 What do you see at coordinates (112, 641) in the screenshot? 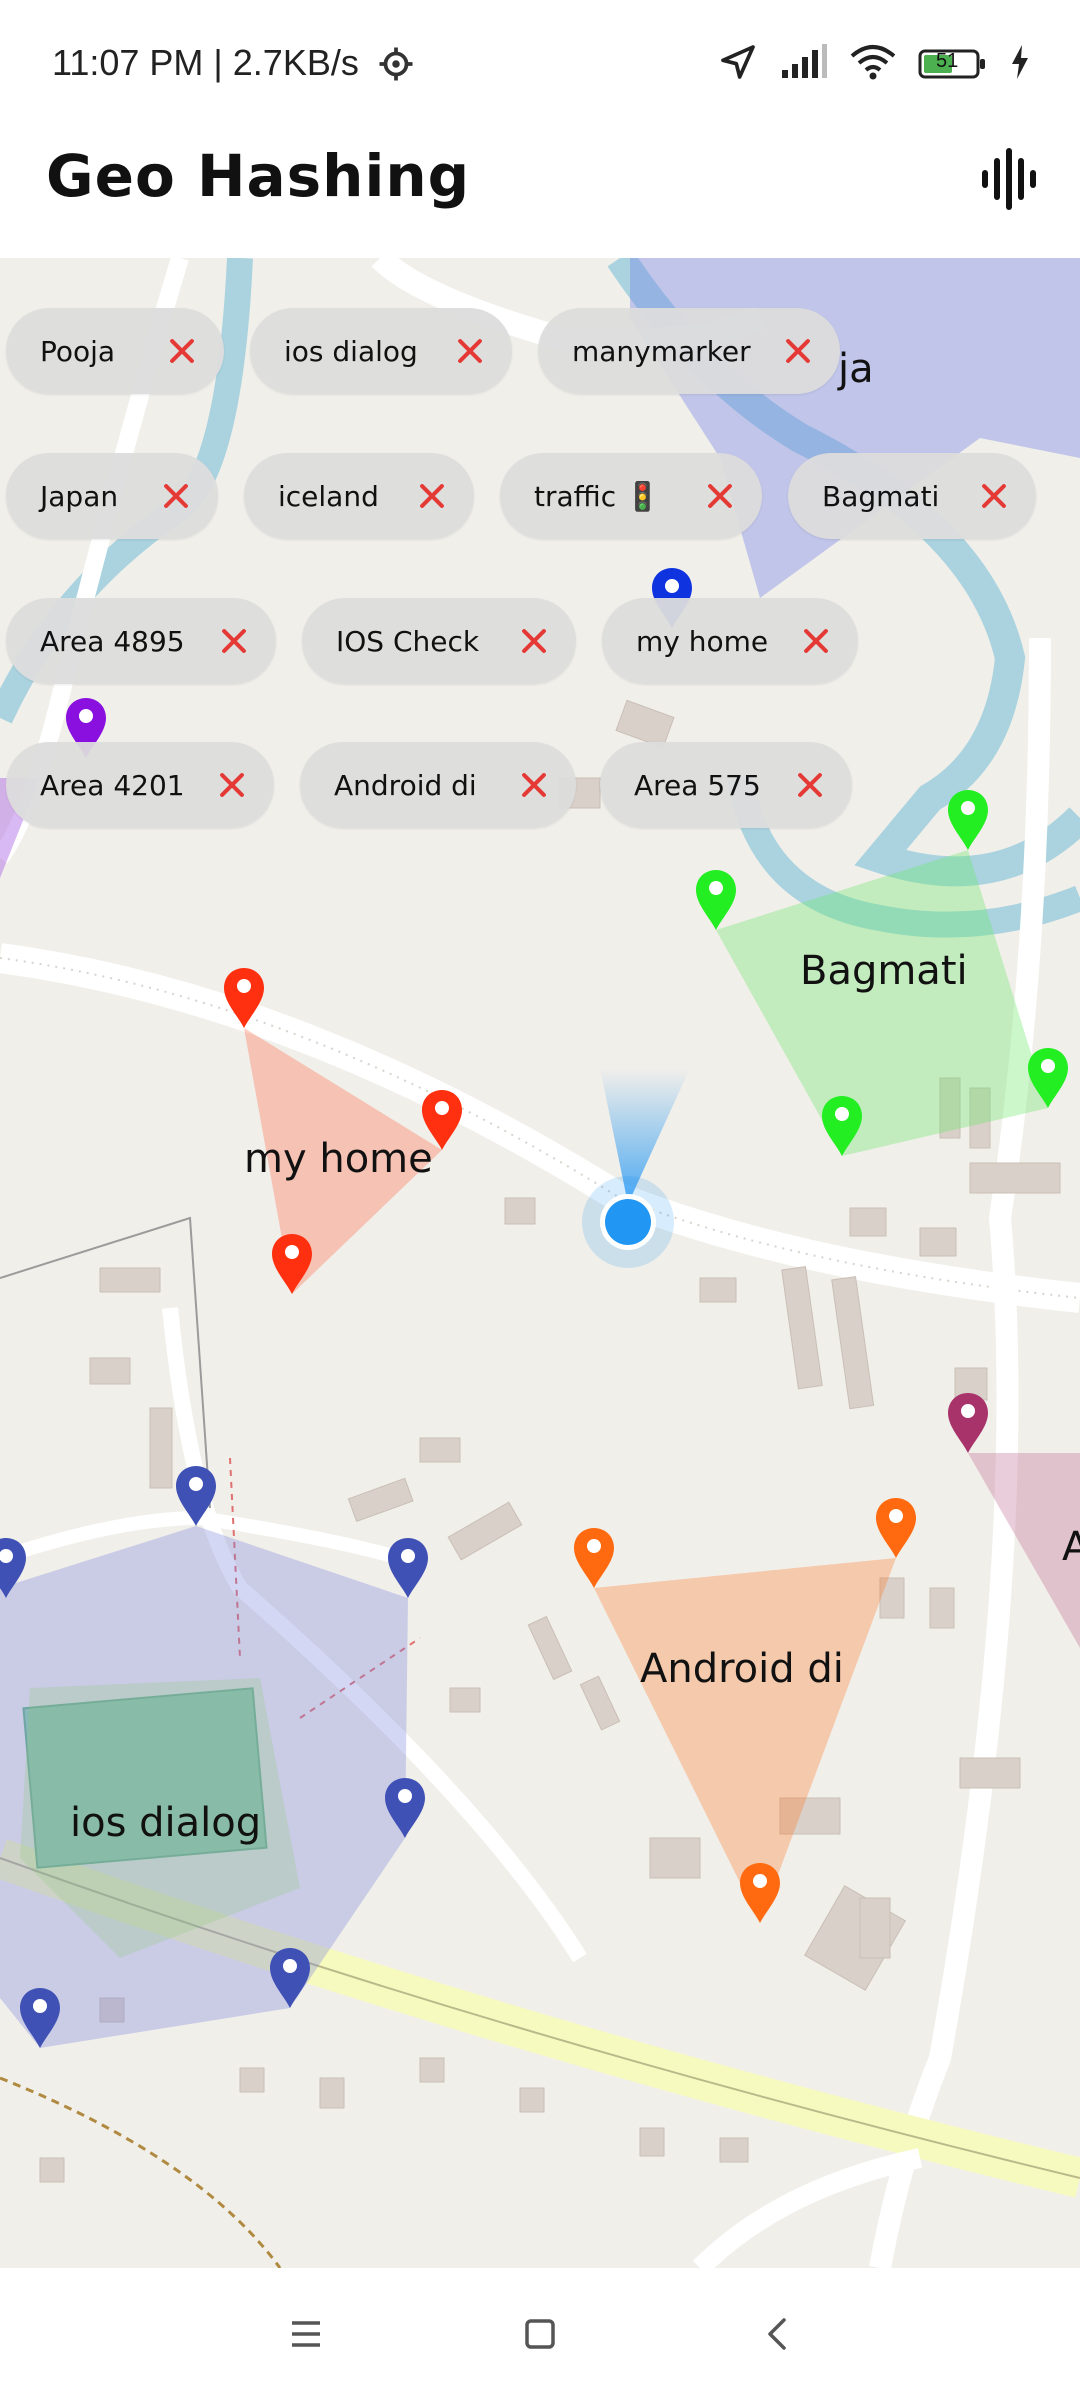
I see `chip-label: Area 4895` at bounding box center [112, 641].